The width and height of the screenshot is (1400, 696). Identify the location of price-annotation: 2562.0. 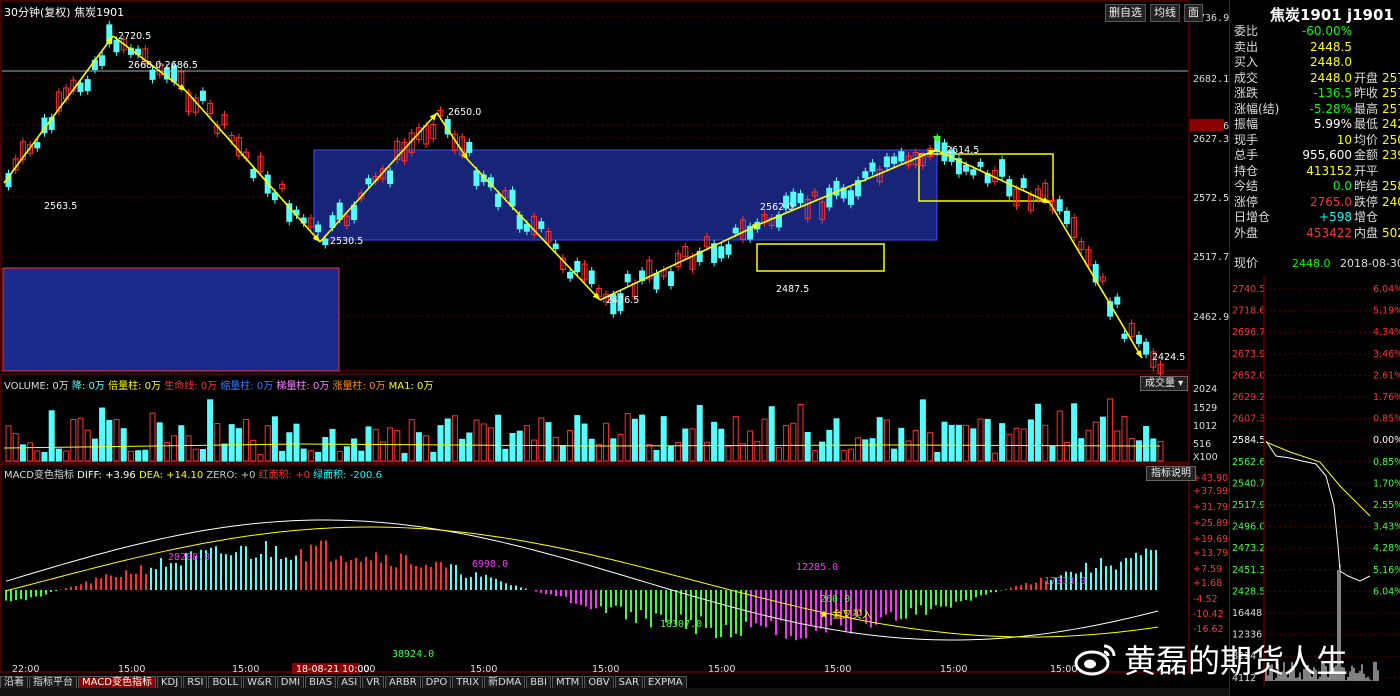
(776, 207).